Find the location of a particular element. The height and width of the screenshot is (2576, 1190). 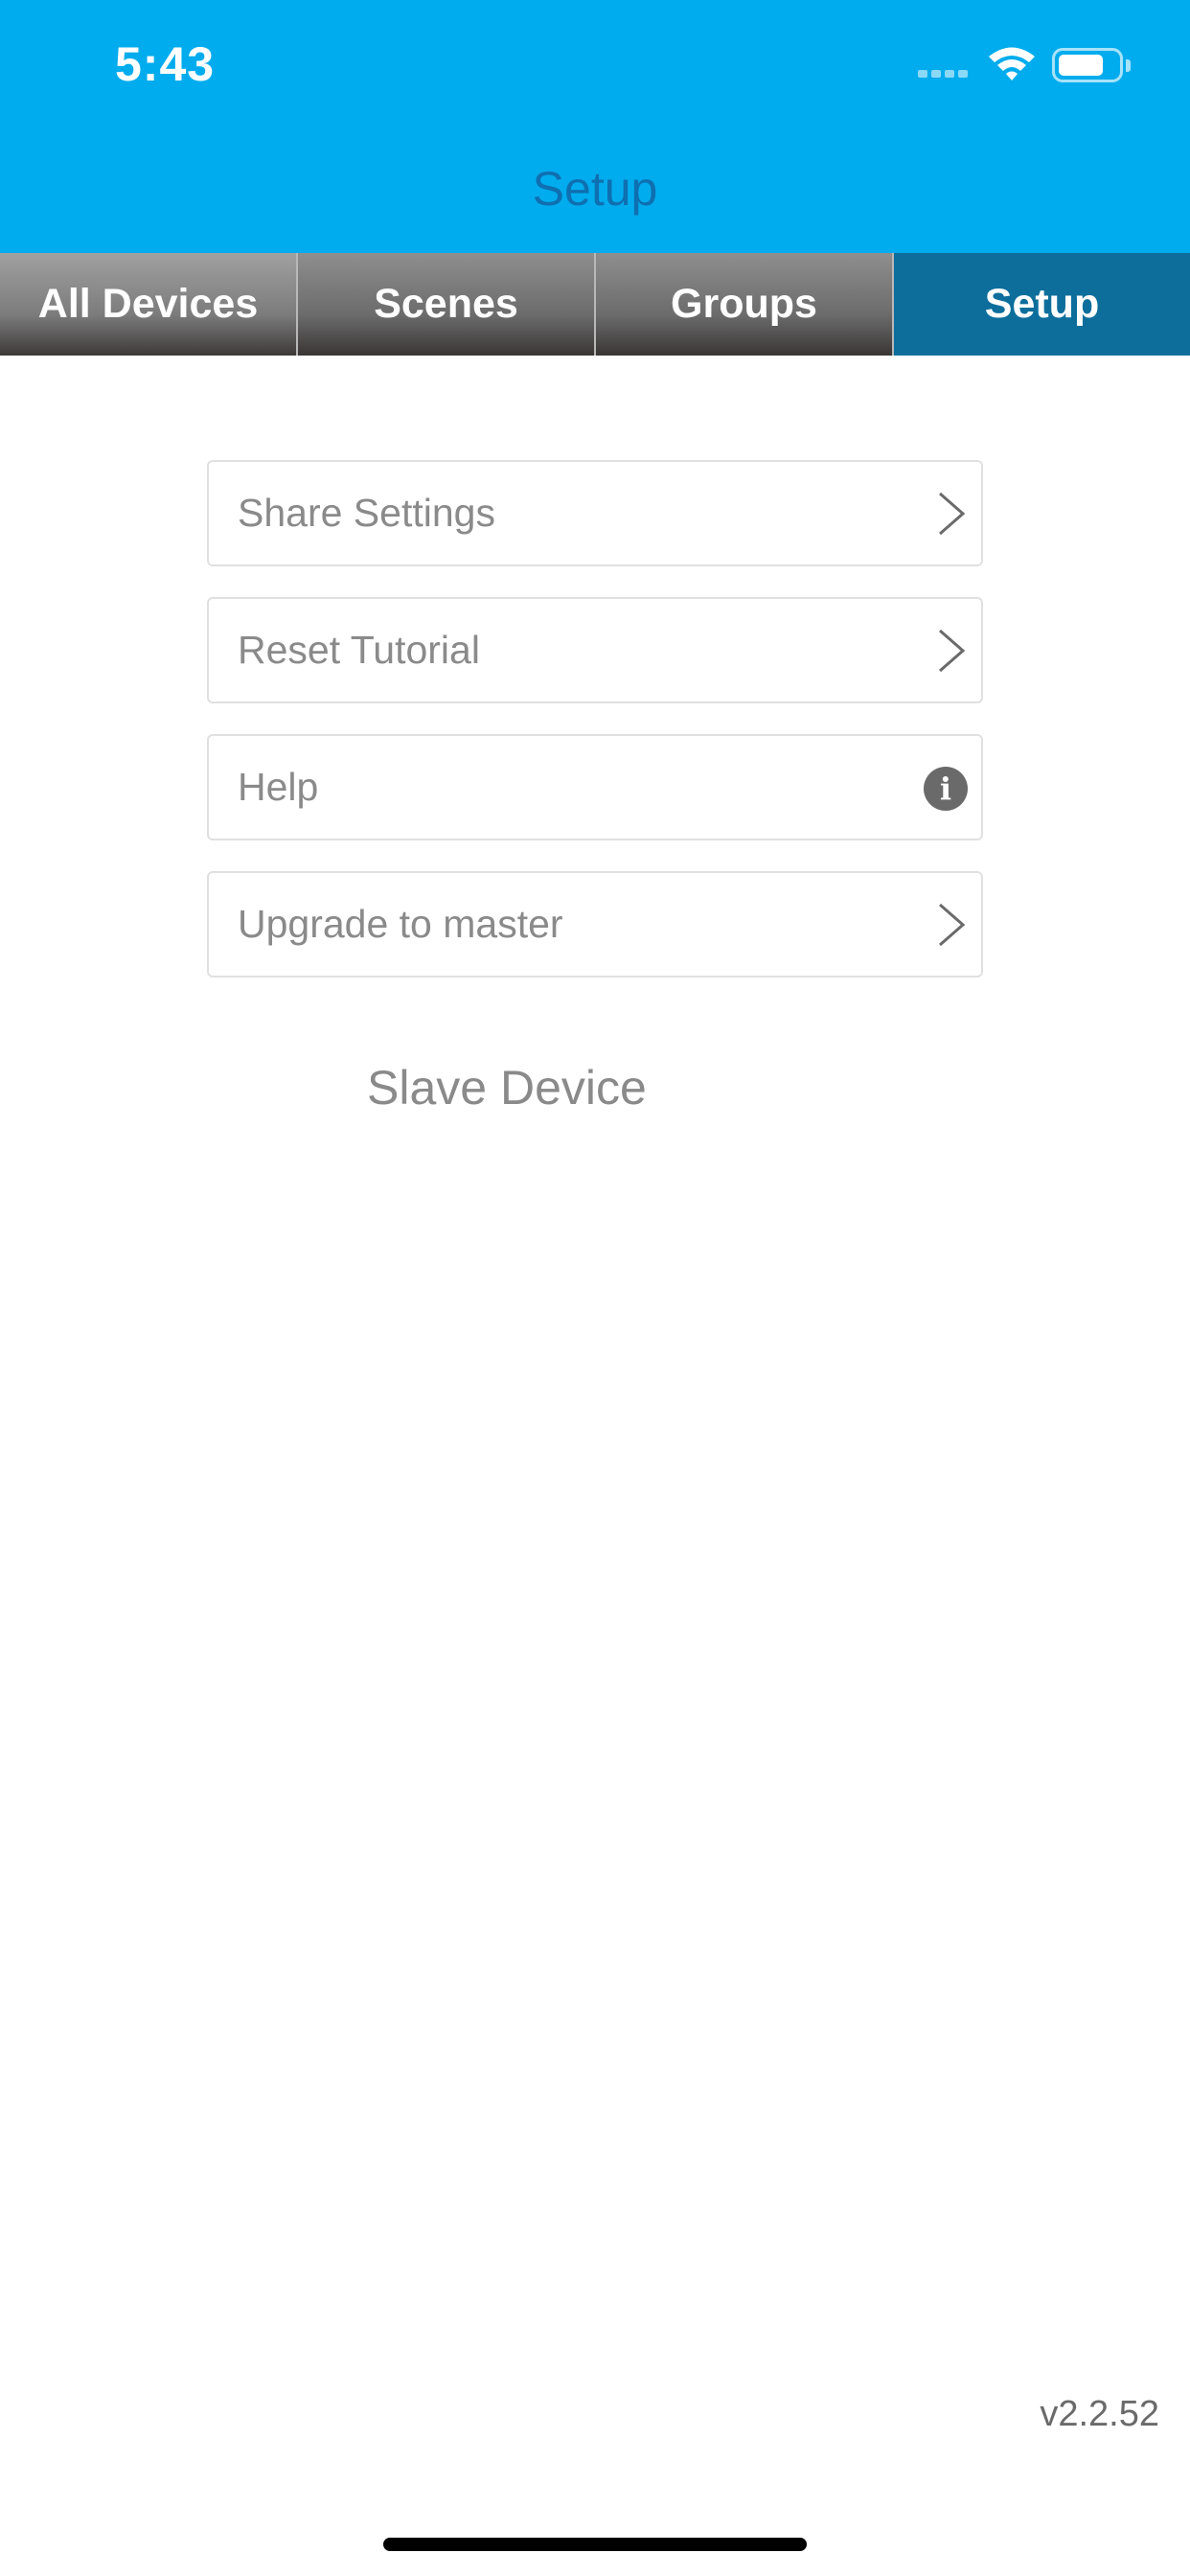

device-status-label: Slave Device is located at coordinates (507, 1088).